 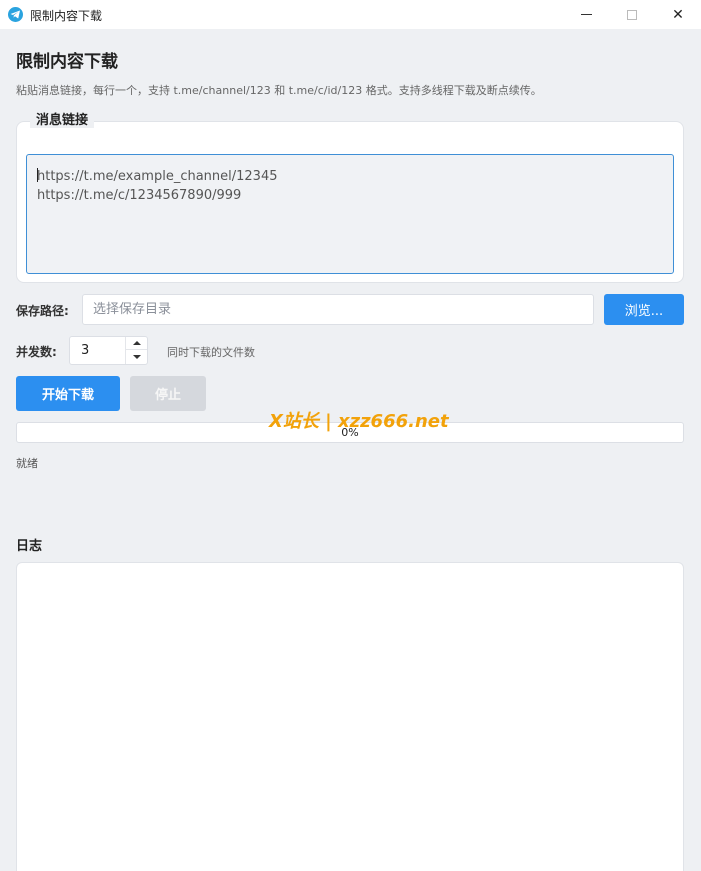 I want to click on stop-button: 停止, so click(x=168, y=393).